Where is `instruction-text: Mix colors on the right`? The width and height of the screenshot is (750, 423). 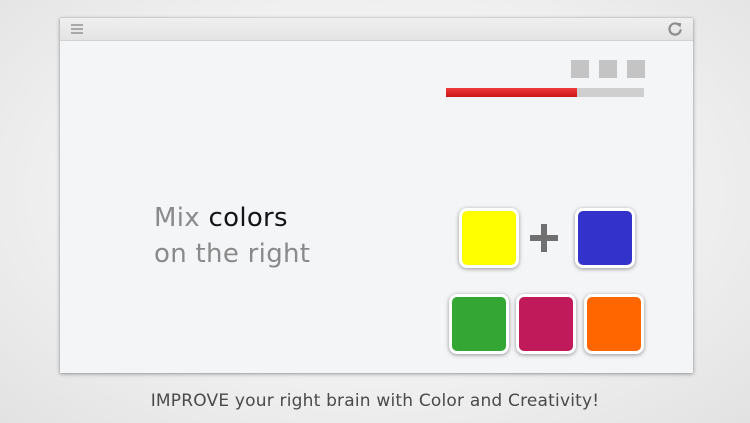
instruction-text: Mix colors on the right is located at coordinates (232, 236).